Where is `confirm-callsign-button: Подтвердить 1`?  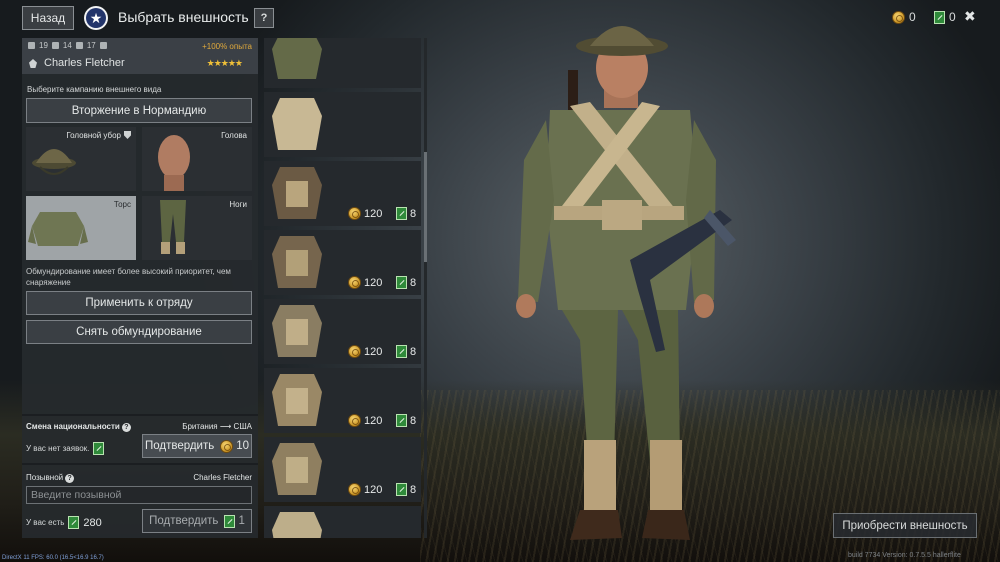
confirm-callsign-button: Подтвердить 1 is located at coordinates (197, 521).